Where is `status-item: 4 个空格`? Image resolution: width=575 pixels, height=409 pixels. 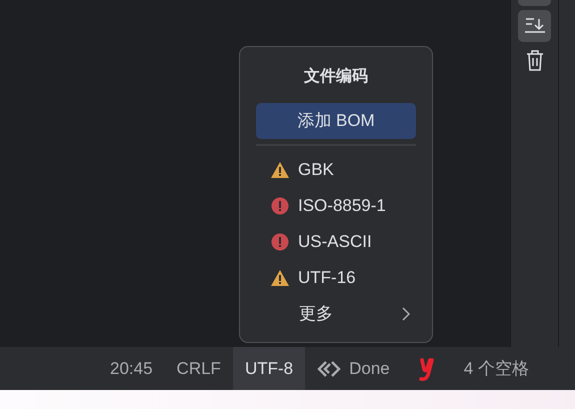 status-item: 4 个空格 is located at coordinates (496, 368).